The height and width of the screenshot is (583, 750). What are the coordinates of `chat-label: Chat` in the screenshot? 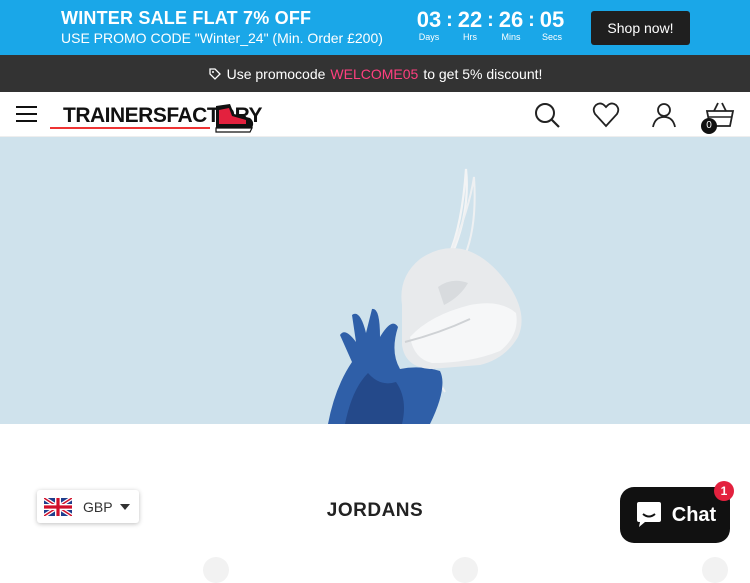 It's located at (694, 514).